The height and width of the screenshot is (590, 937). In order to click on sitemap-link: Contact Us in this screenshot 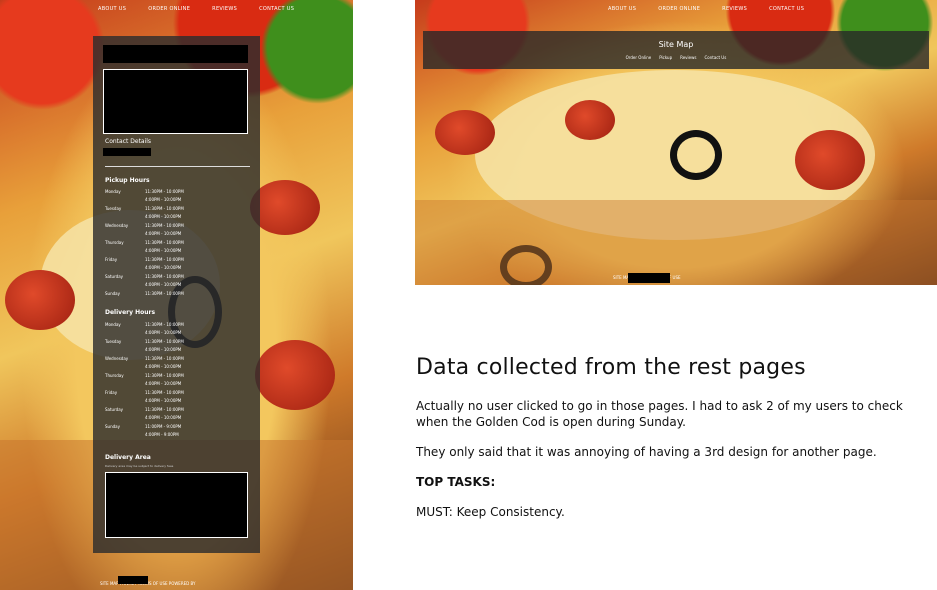, I will do `click(715, 57)`.